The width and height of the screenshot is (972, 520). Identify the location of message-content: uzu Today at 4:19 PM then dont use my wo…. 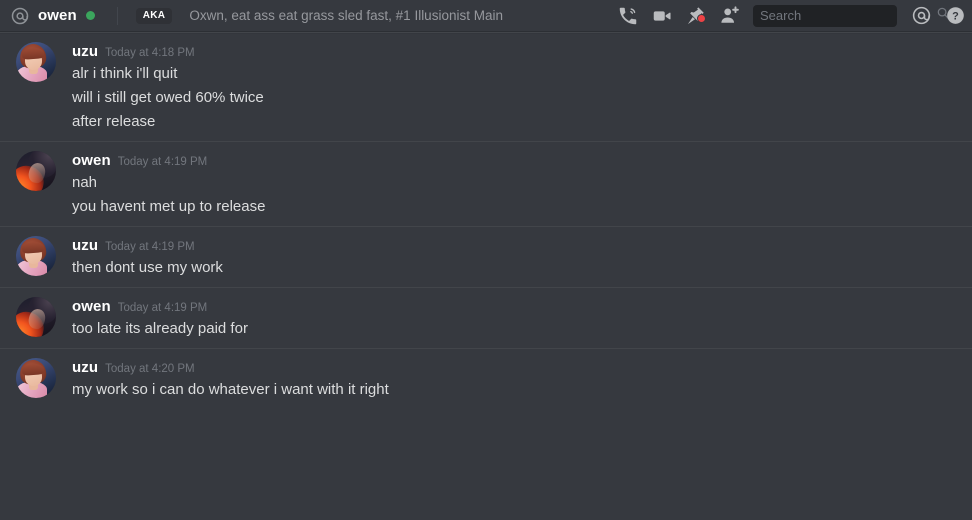
(516, 257).